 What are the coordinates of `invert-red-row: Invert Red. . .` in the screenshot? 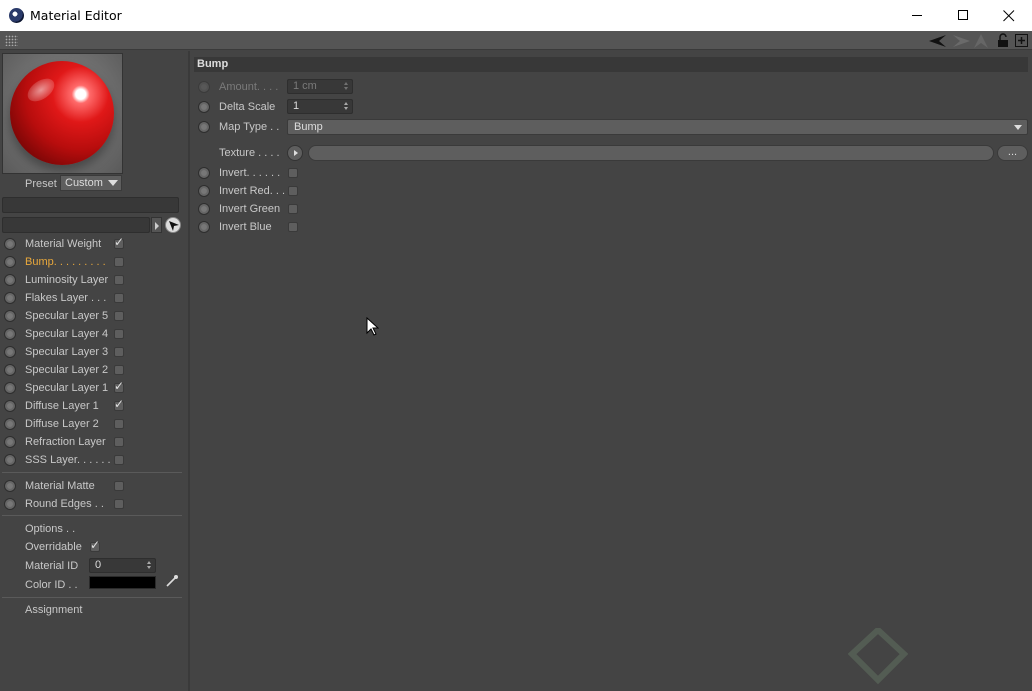 It's located at (611, 191).